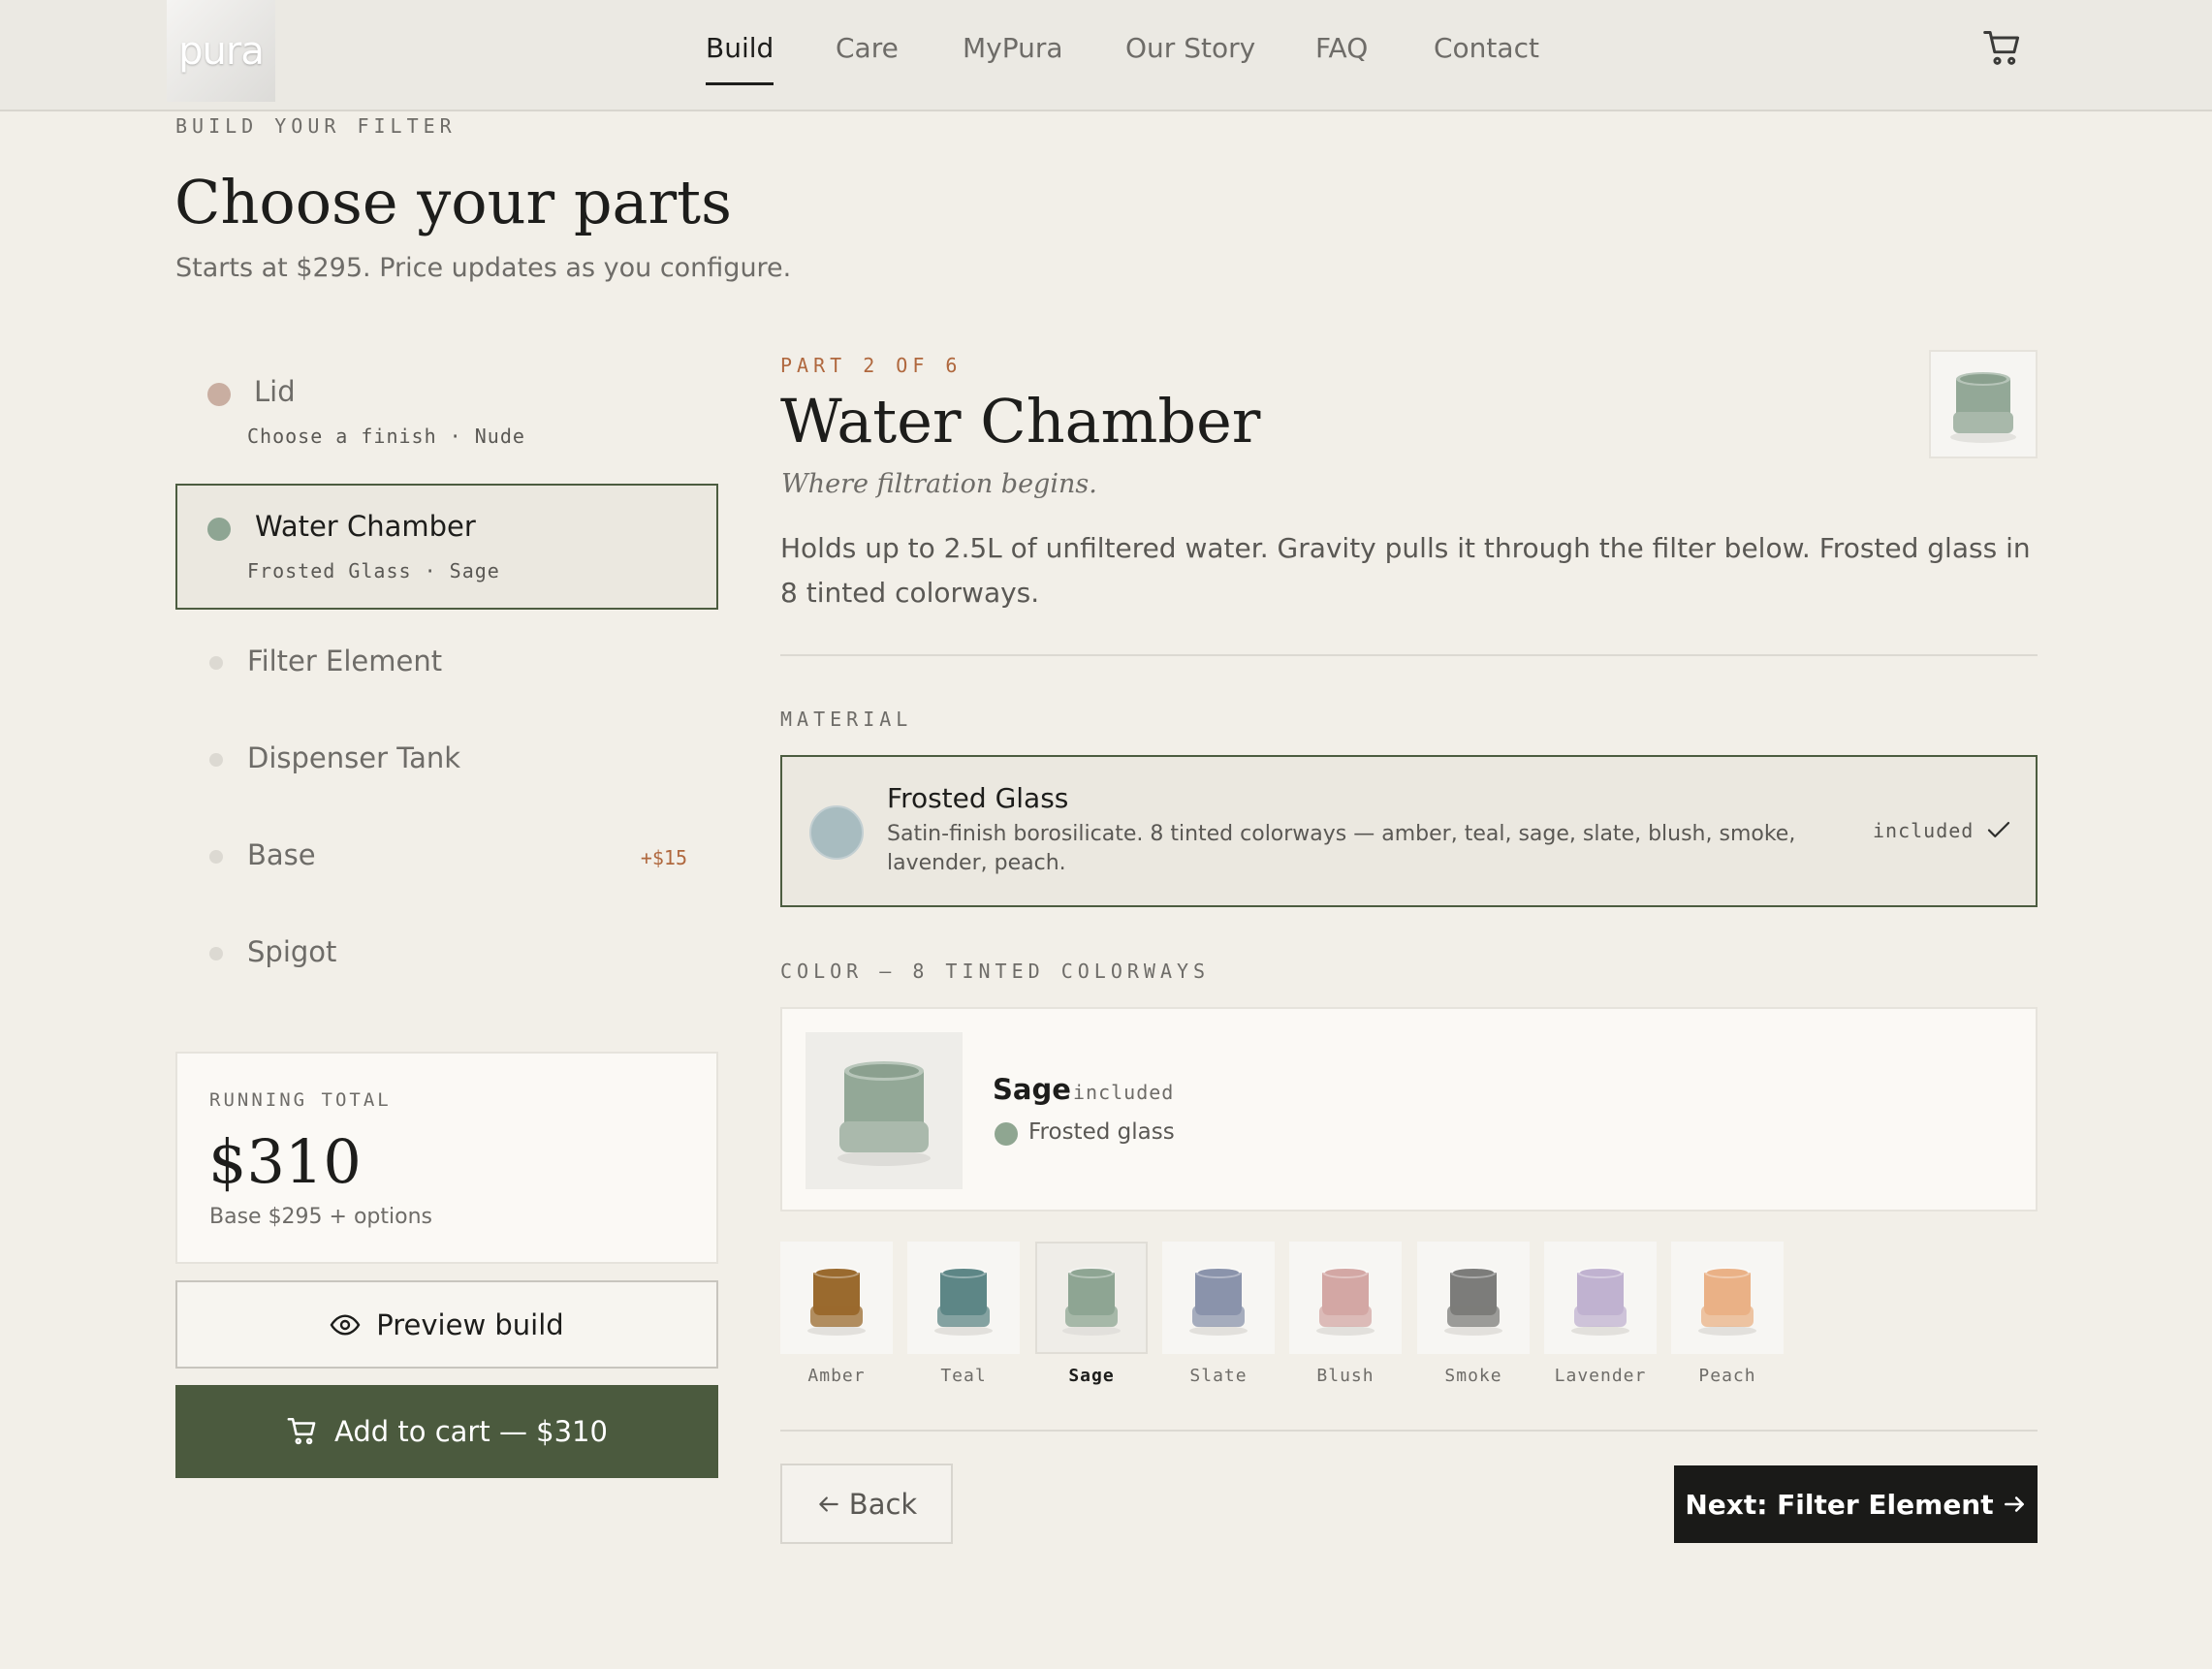  I want to click on swatch-label: Teal, so click(963, 1376).